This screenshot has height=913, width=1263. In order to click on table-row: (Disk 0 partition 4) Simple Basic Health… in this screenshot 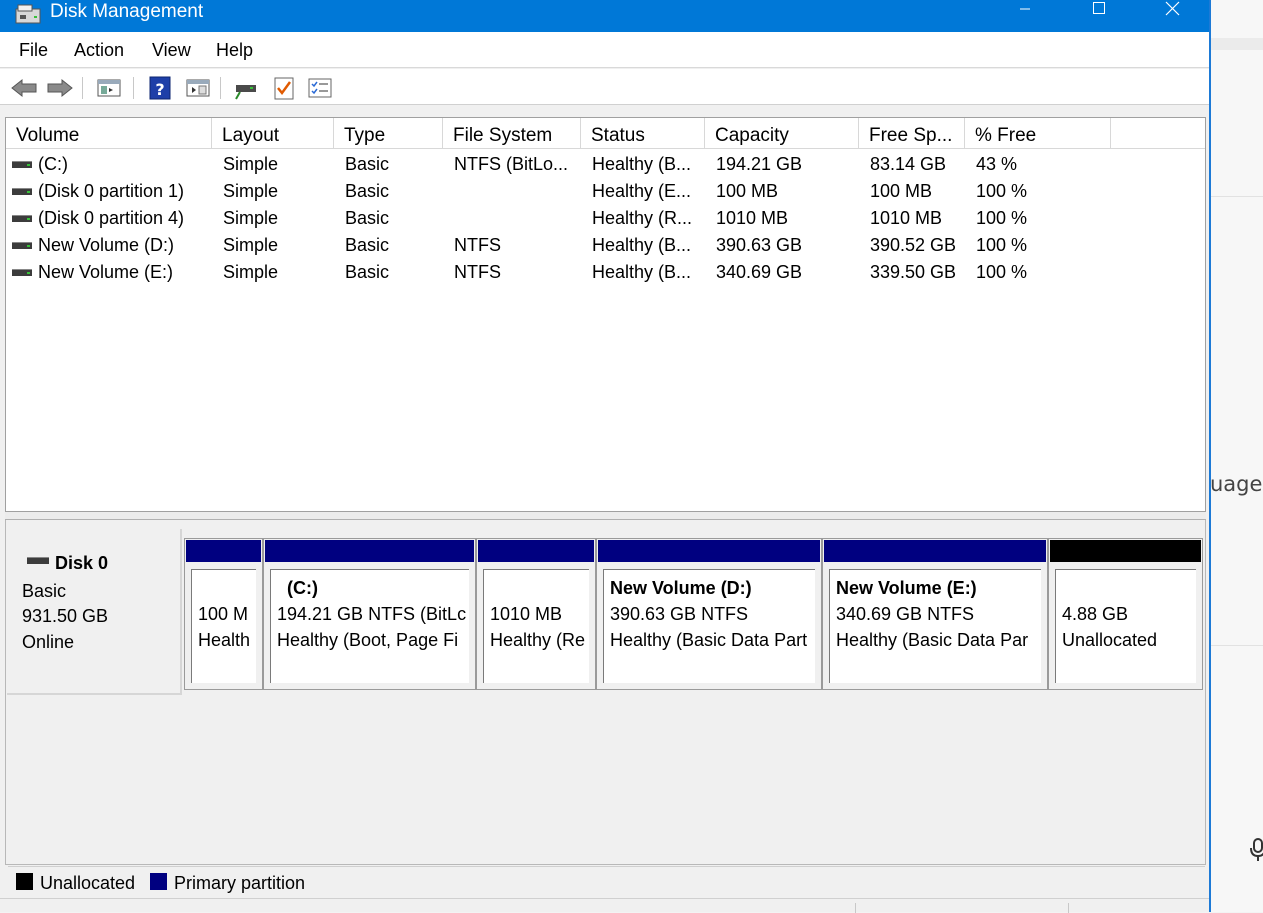, I will do `click(605, 218)`.